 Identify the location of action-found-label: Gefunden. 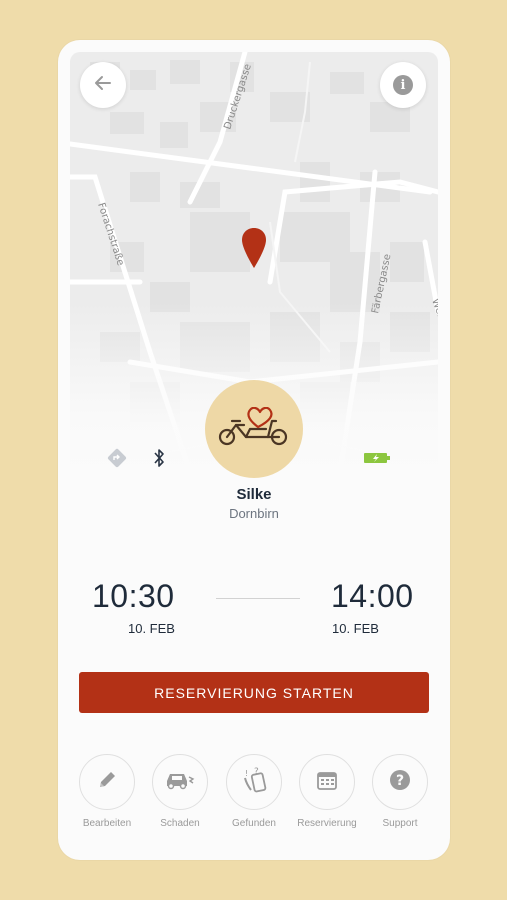
(254, 823).